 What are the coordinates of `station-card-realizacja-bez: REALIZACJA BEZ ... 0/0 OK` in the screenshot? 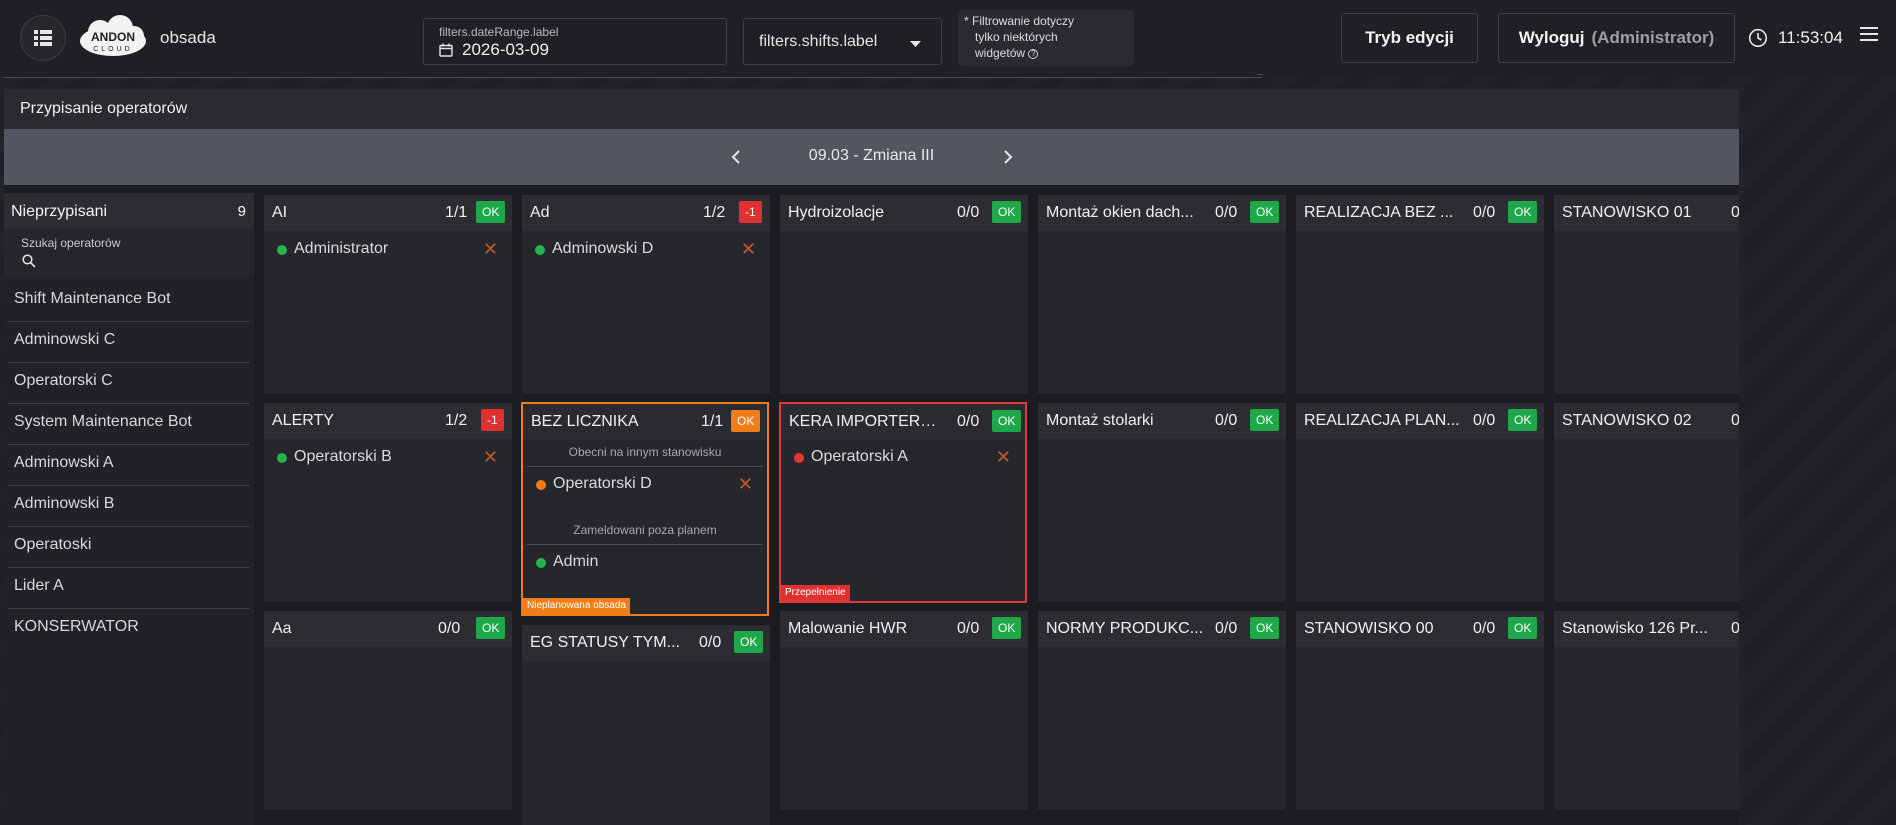 It's located at (1420, 294).